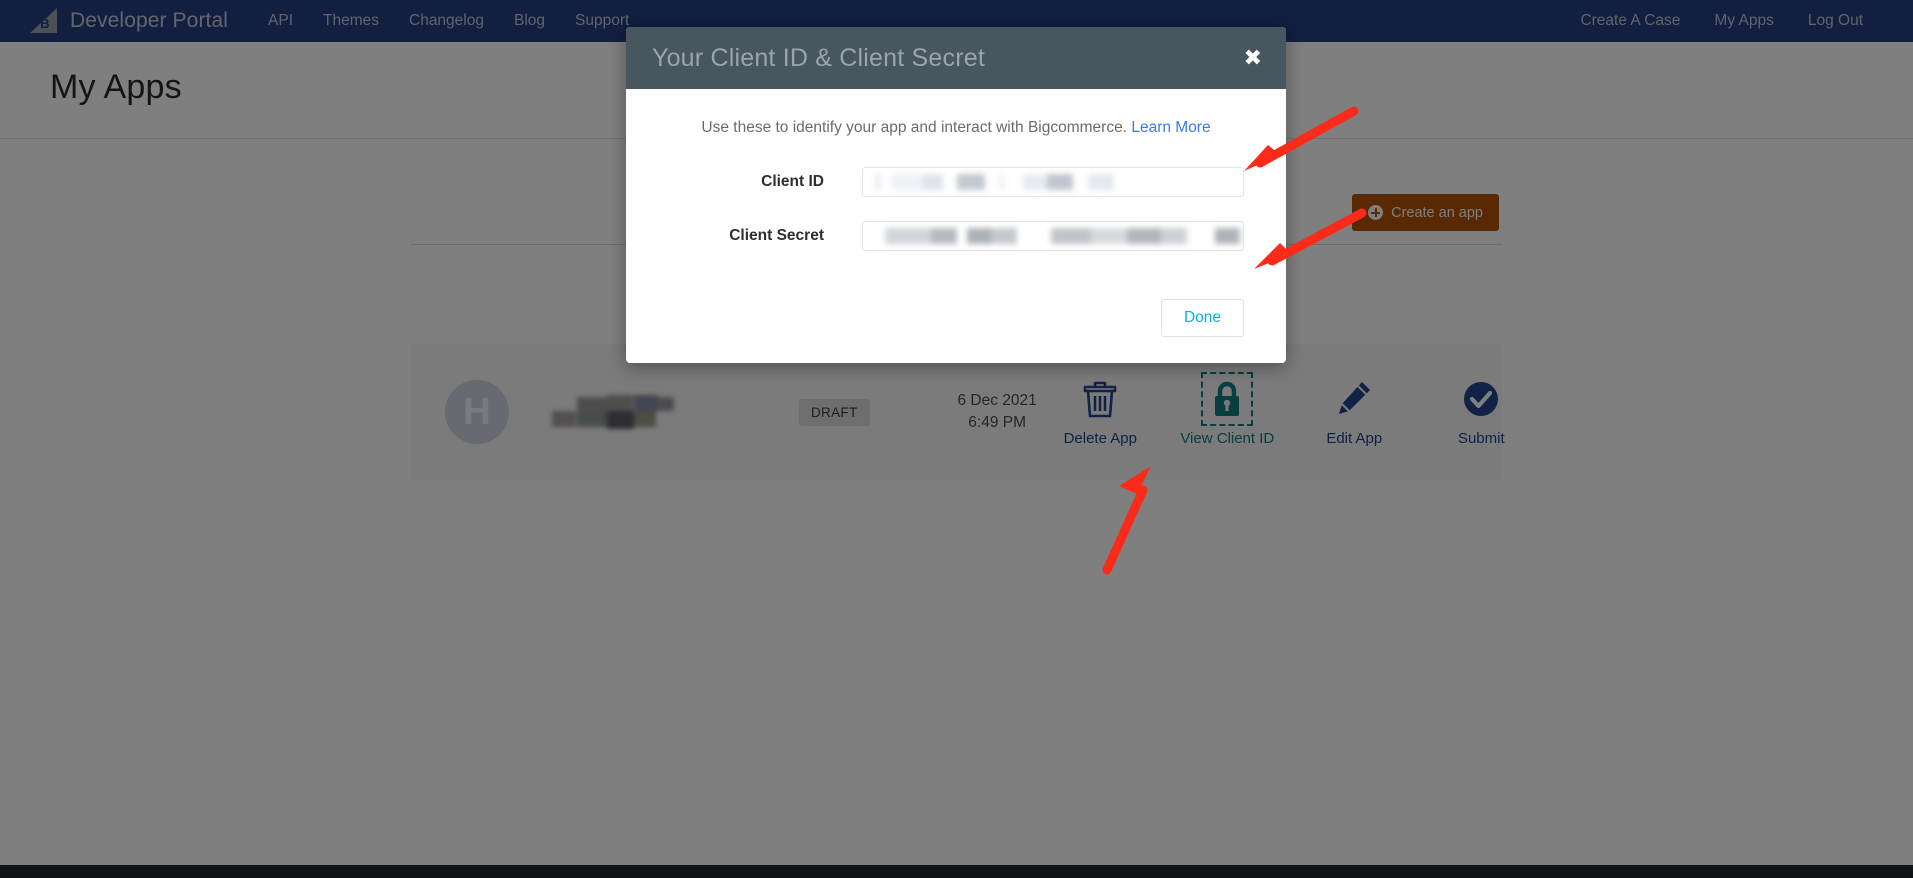  What do you see at coordinates (1202, 318) in the screenshot?
I see `done-button: Done` at bounding box center [1202, 318].